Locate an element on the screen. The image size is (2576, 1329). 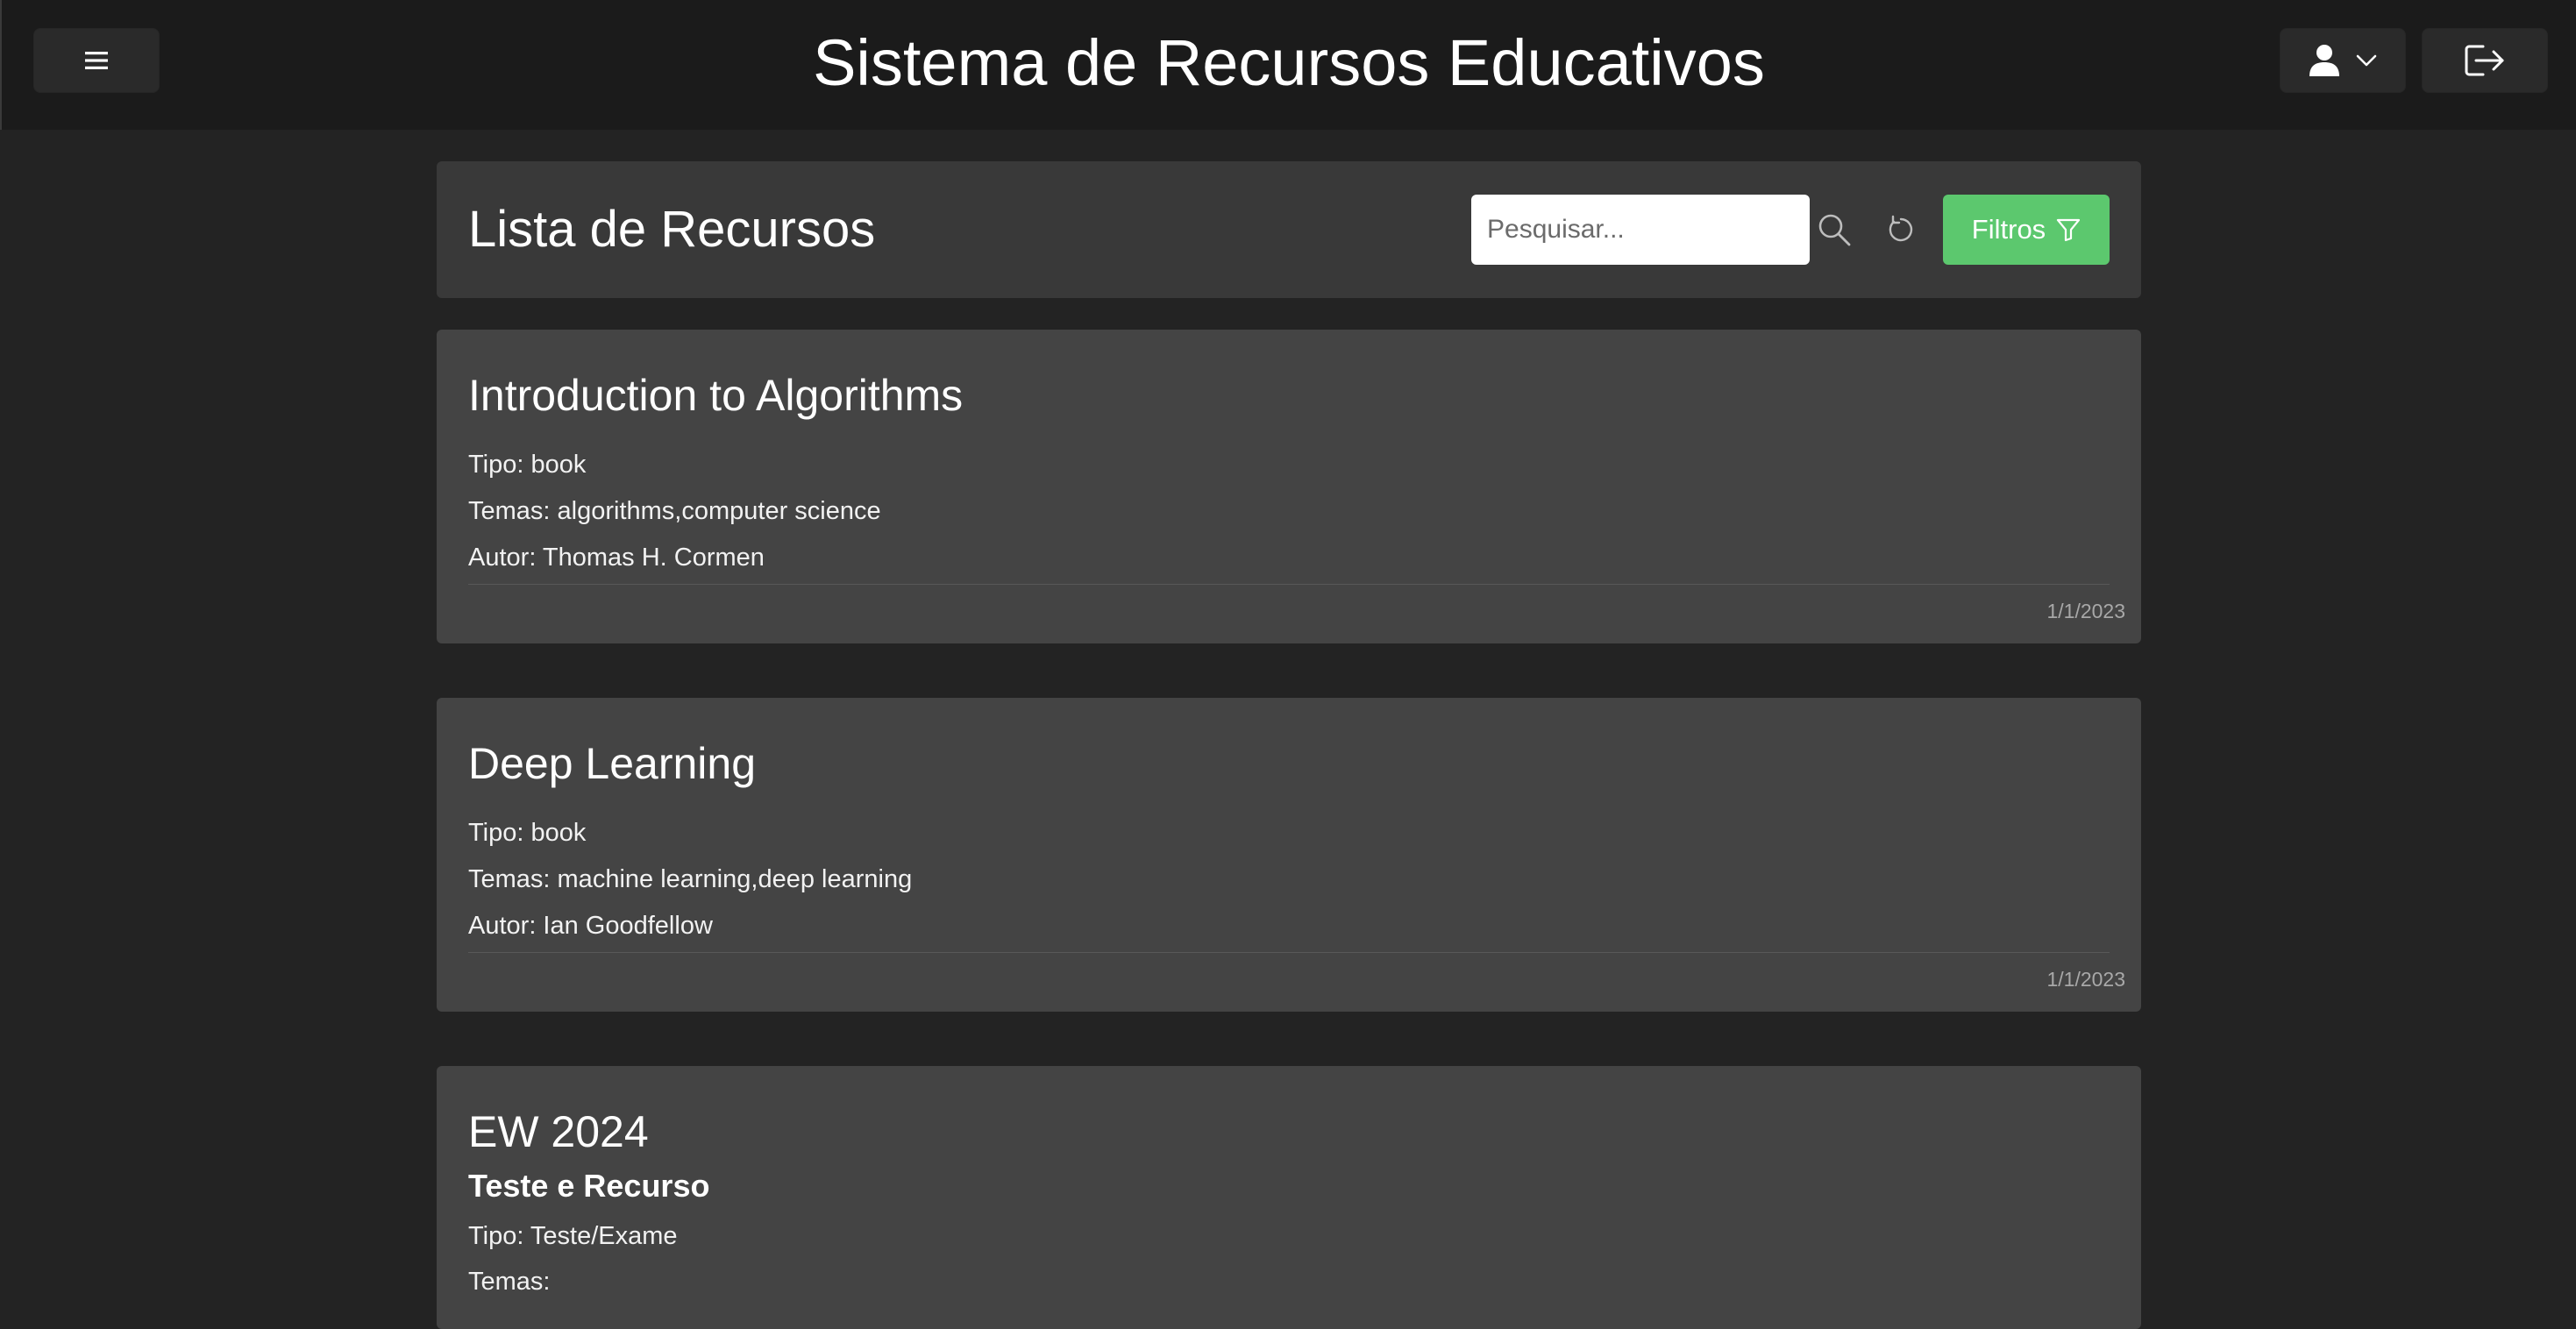
user-menu-button is located at coordinates (2343, 60).